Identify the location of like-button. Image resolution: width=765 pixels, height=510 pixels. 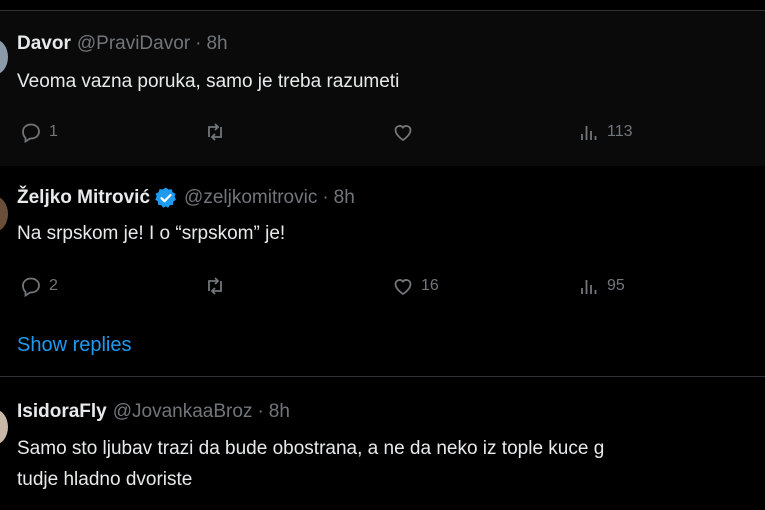
(403, 132).